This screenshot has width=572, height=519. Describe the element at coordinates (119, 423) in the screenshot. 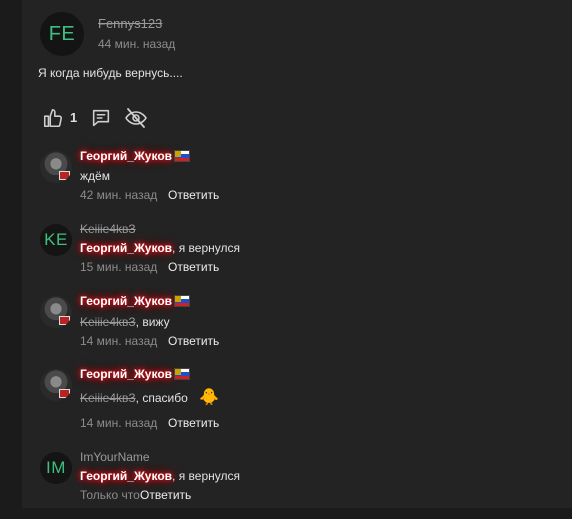

I see `comment-4-time: 14 мин. назад` at that location.